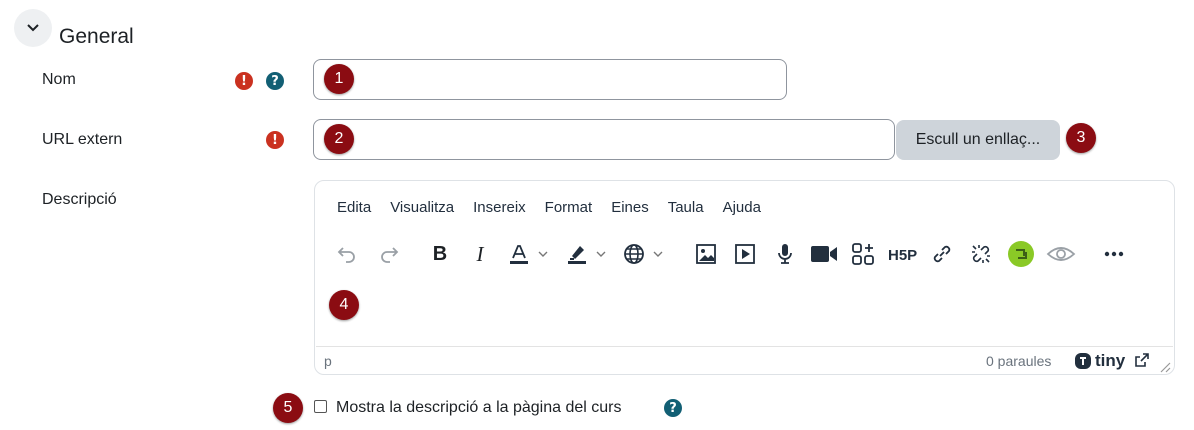 The width and height of the screenshot is (1194, 430). What do you see at coordinates (1110, 360) in the screenshot?
I see `tiny-brand-label: tiny` at bounding box center [1110, 360].